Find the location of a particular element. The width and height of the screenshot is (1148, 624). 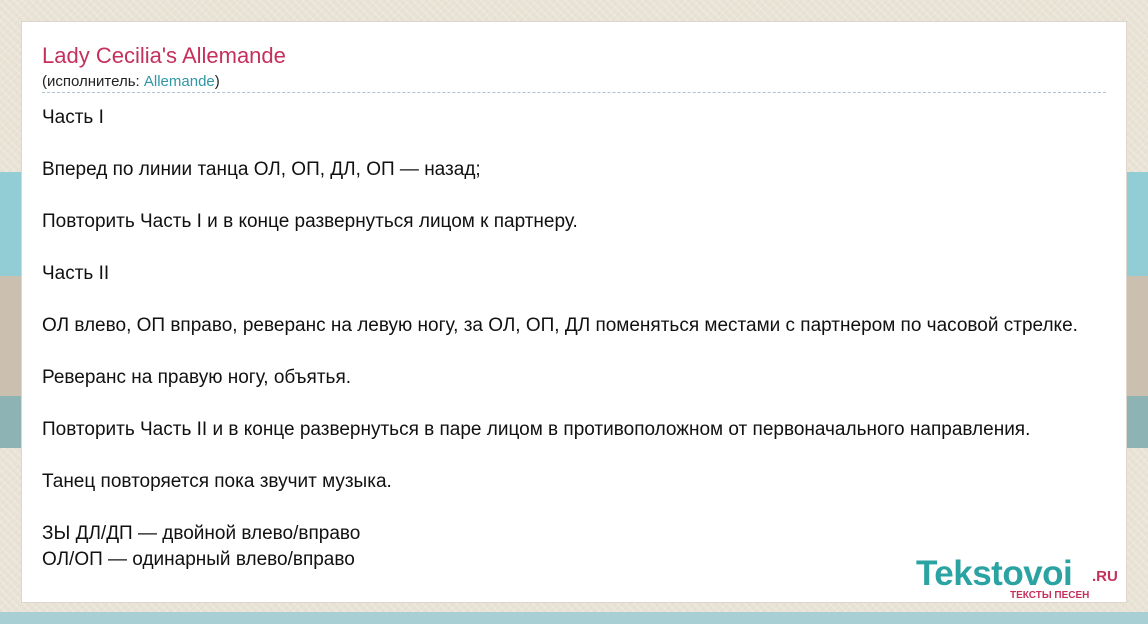

logo-tagline: ТЕКСТЫ ПЕСЕН is located at coordinates (1050, 595).